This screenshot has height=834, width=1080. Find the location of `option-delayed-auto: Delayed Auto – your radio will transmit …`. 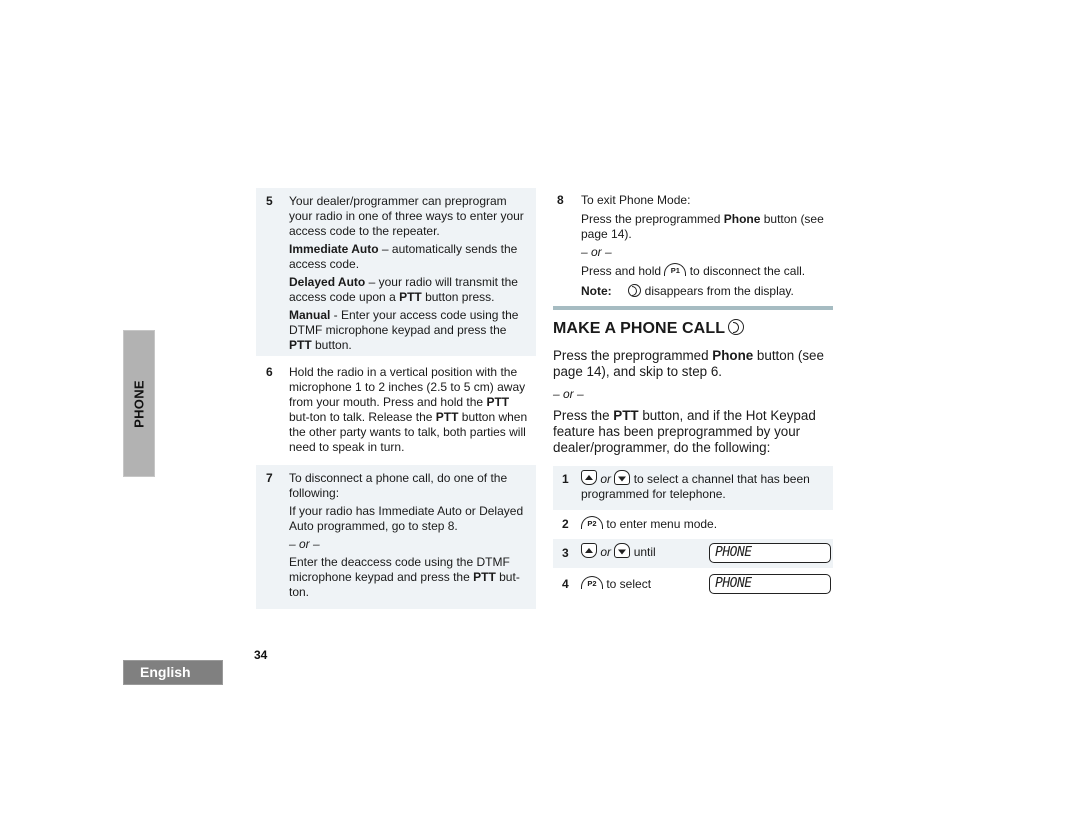

option-delayed-auto: Delayed Auto – your radio will transmit … is located at coordinates (409, 290).